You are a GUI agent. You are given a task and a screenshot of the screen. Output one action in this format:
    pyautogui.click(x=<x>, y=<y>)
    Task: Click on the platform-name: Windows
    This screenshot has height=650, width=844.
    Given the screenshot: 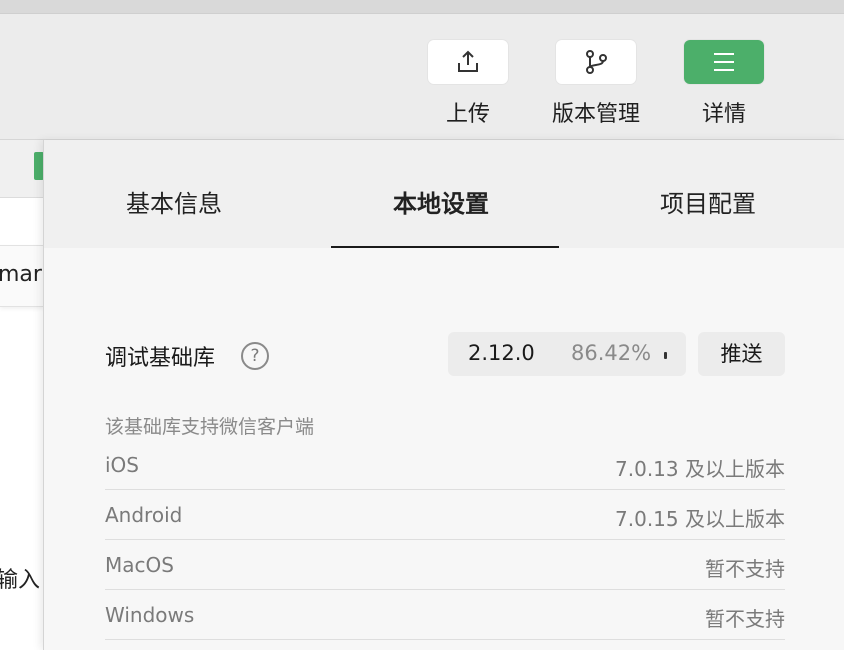 What is the action you would take?
    pyautogui.click(x=150, y=615)
    